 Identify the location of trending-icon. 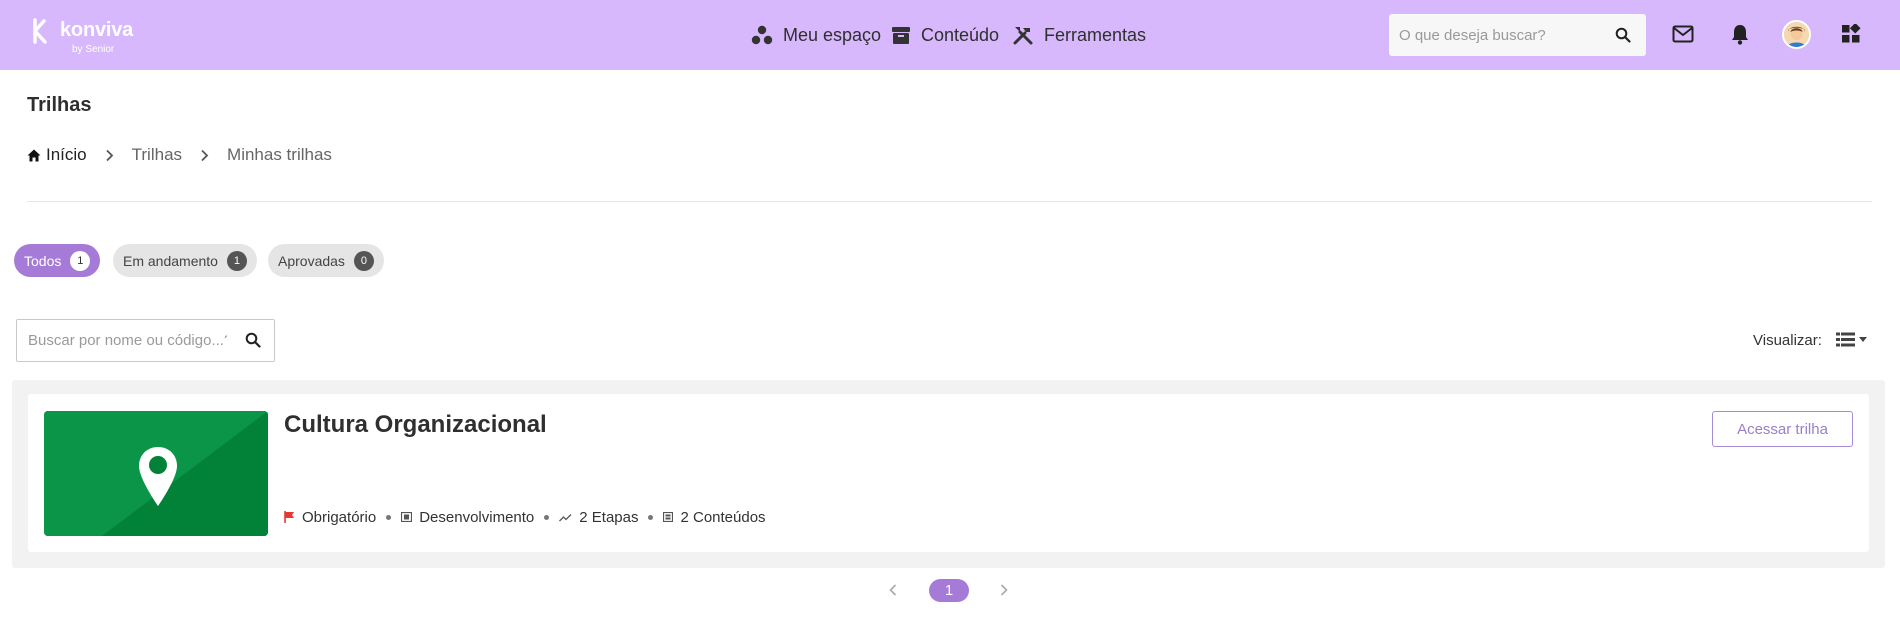
(565, 517).